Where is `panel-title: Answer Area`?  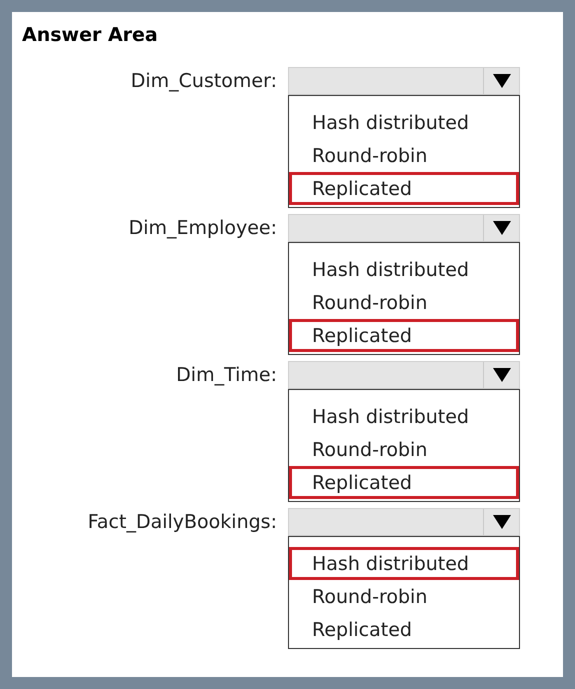
panel-title: Answer Area is located at coordinates (90, 35).